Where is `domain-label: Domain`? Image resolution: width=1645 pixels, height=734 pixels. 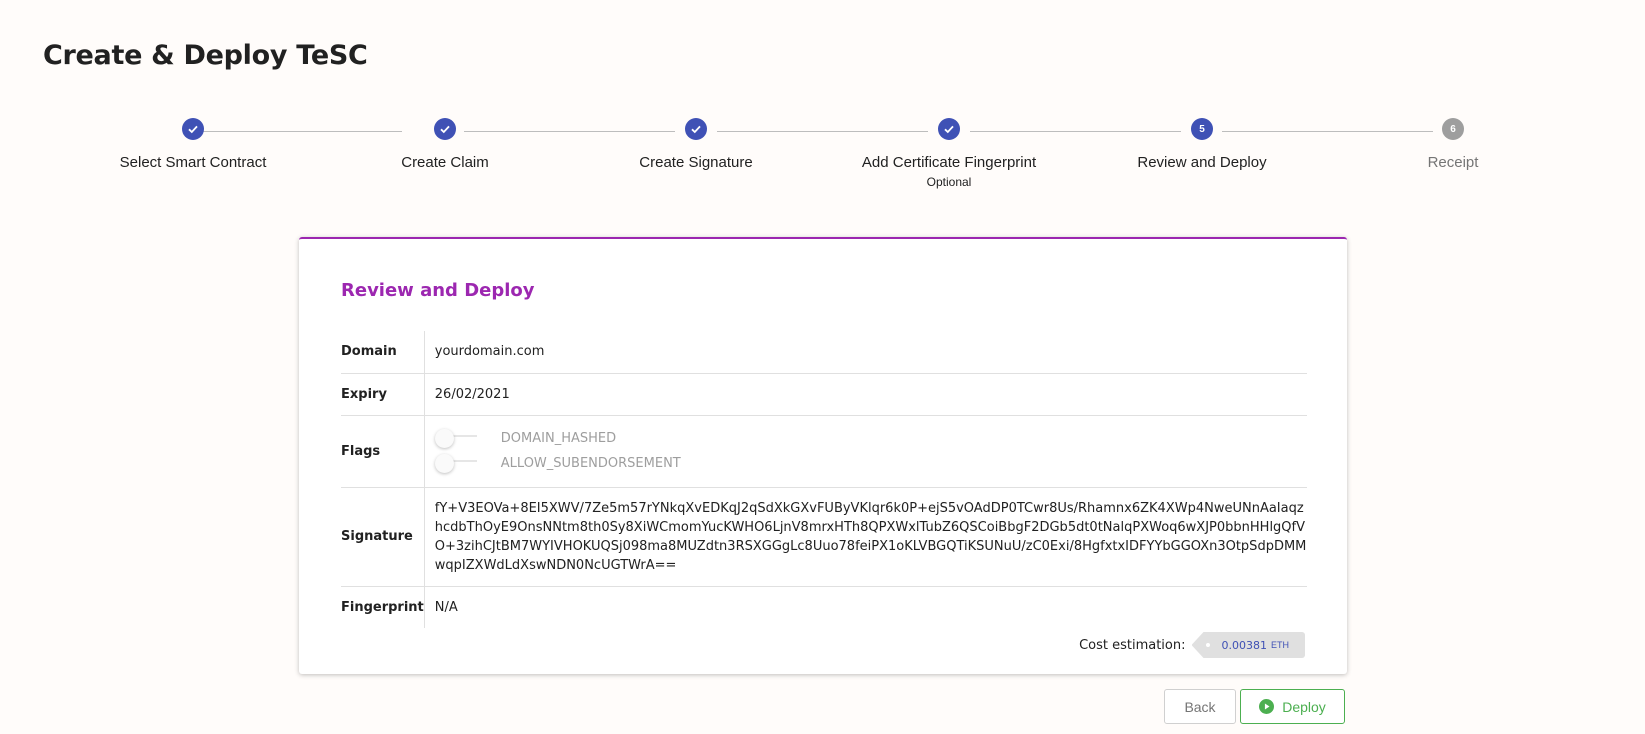
domain-label: Domain is located at coordinates (383, 352).